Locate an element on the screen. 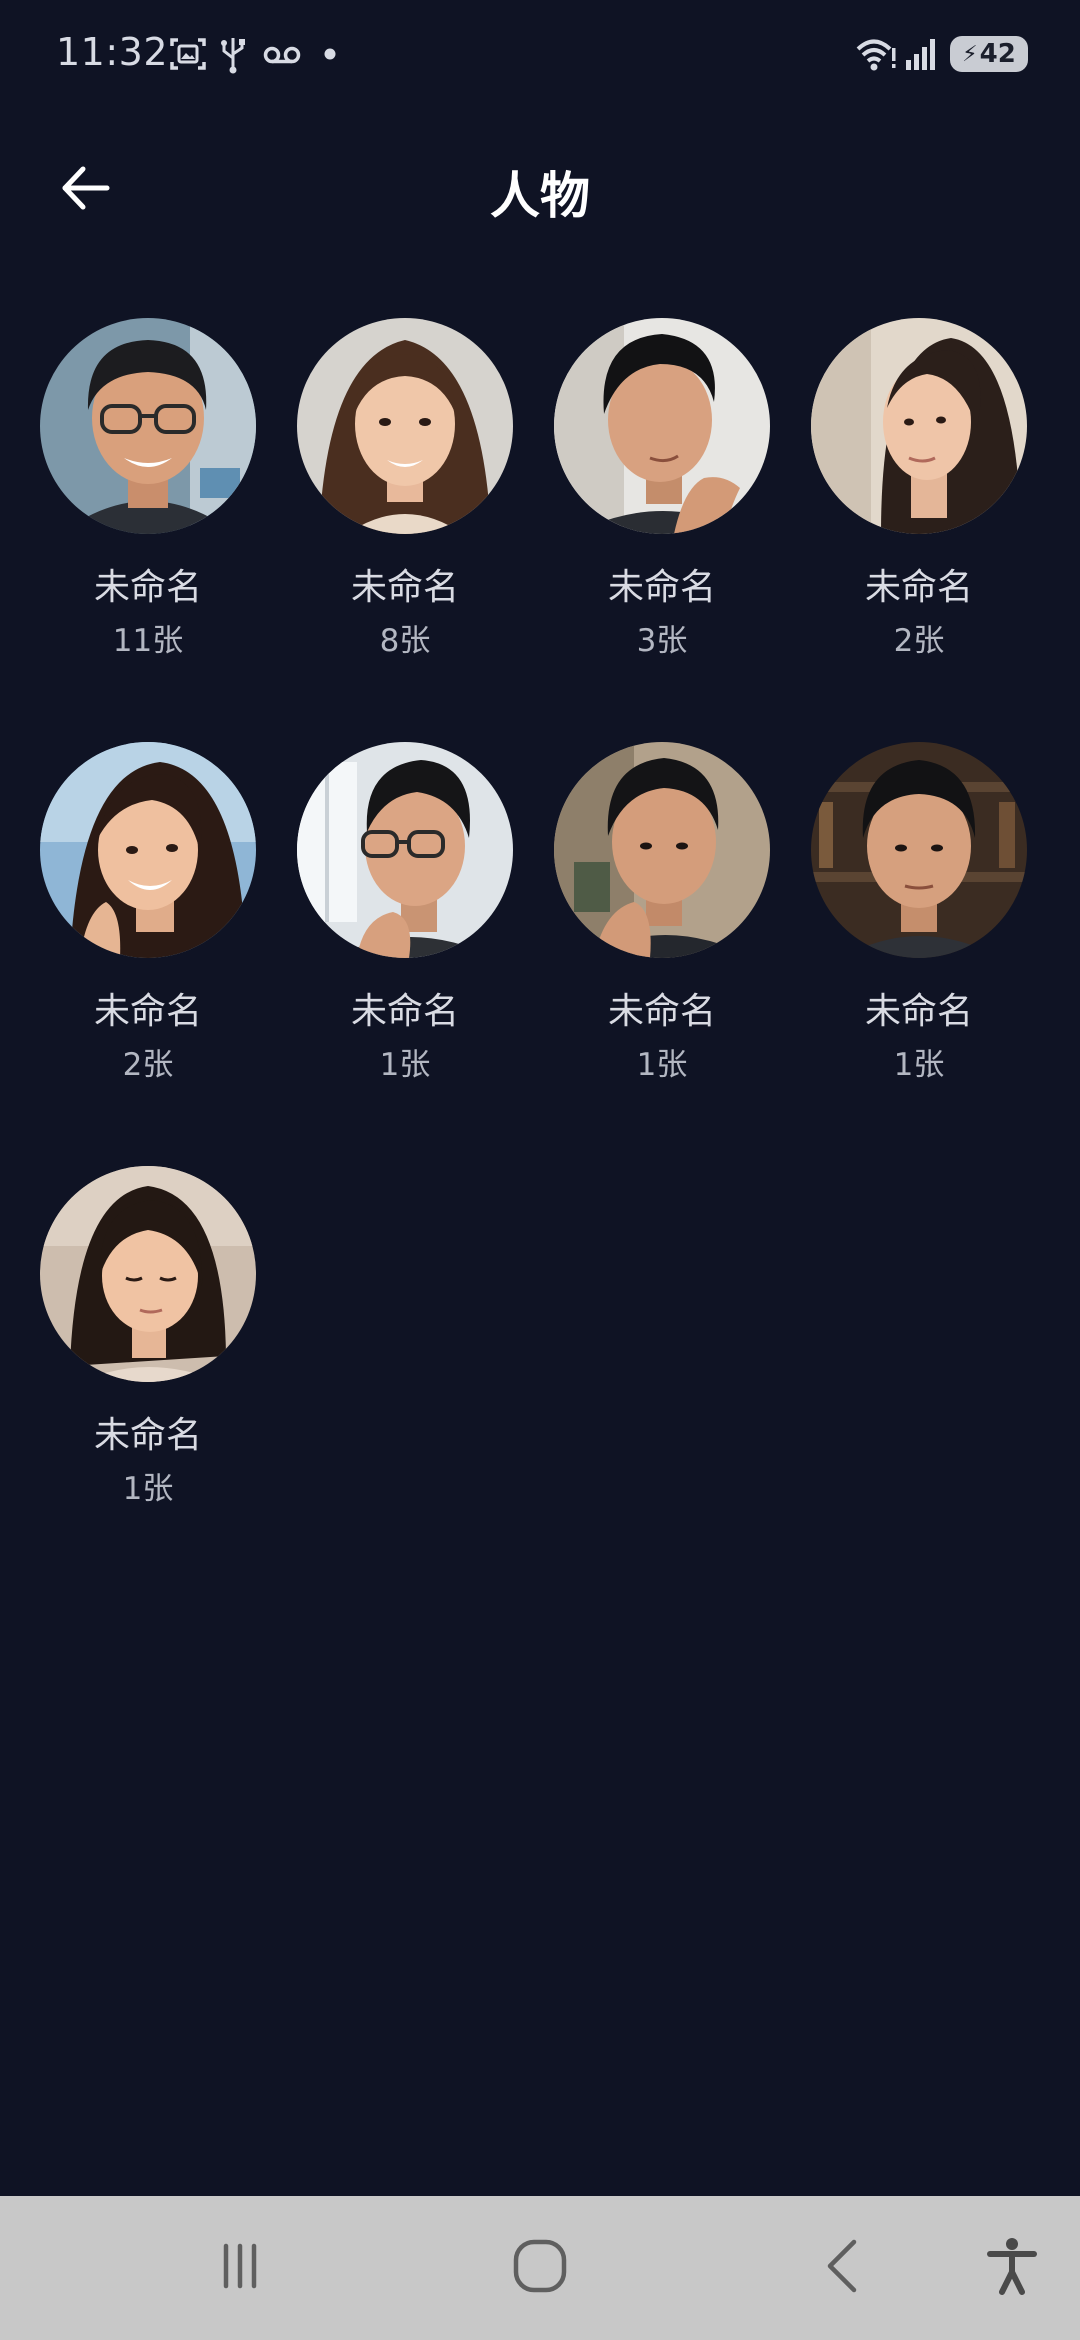  wifi-icon is located at coordinates (876, 56).